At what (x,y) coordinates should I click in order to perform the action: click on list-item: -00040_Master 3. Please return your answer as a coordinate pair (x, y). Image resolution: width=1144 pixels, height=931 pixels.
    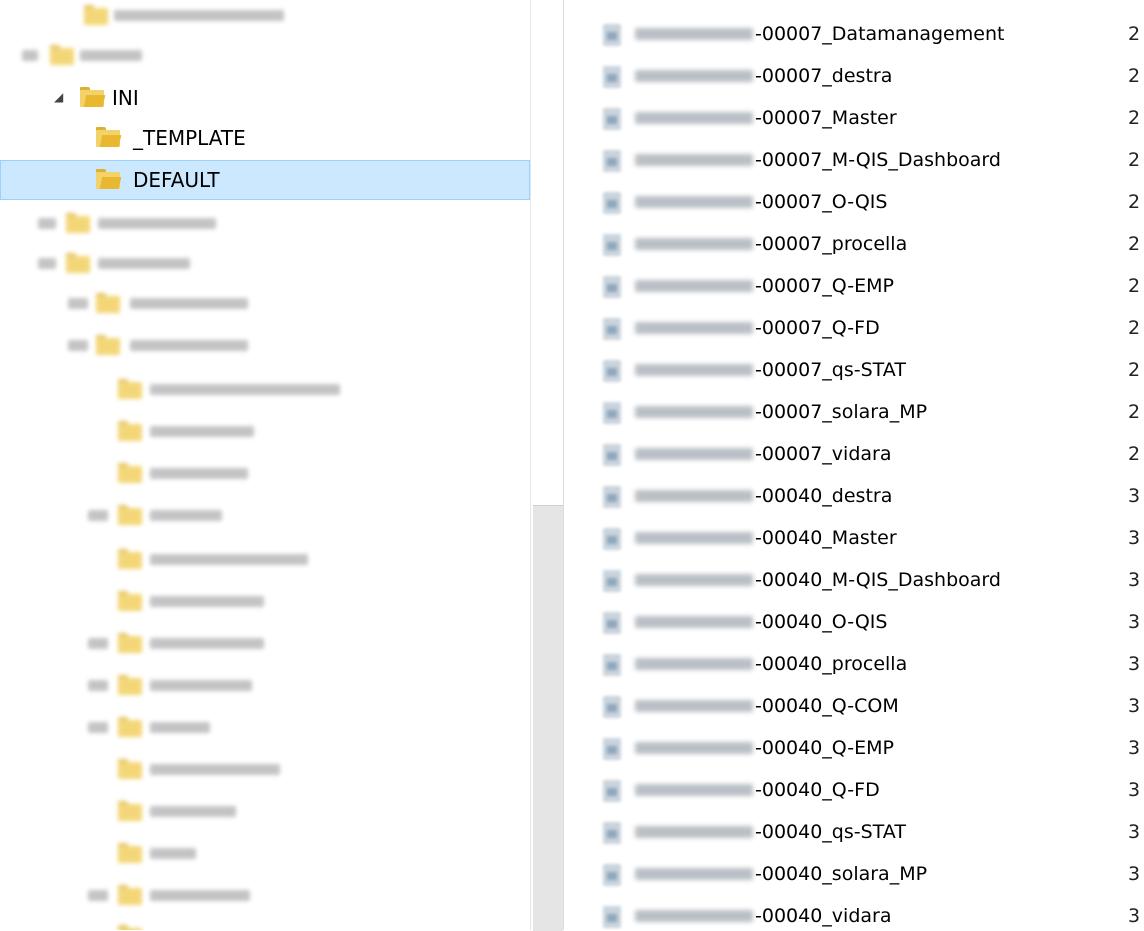
    Looking at the image, I should click on (854, 538).